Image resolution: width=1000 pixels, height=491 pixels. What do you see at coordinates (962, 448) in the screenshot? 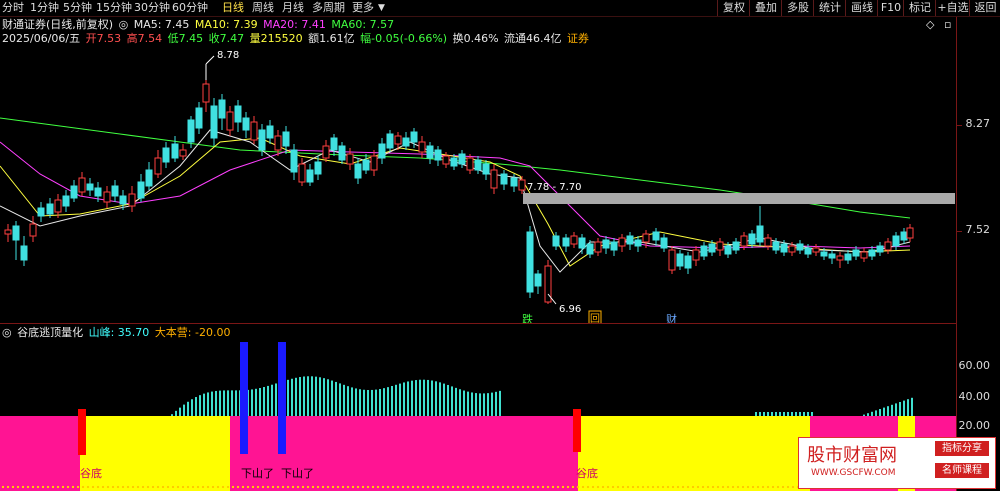
I see `watermark-tag: 指标分享` at bounding box center [962, 448].